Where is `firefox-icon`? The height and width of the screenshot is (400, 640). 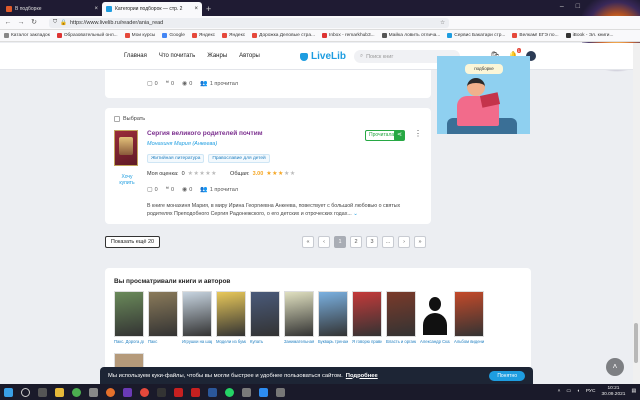
firefox-icon is located at coordinates (110, 392).